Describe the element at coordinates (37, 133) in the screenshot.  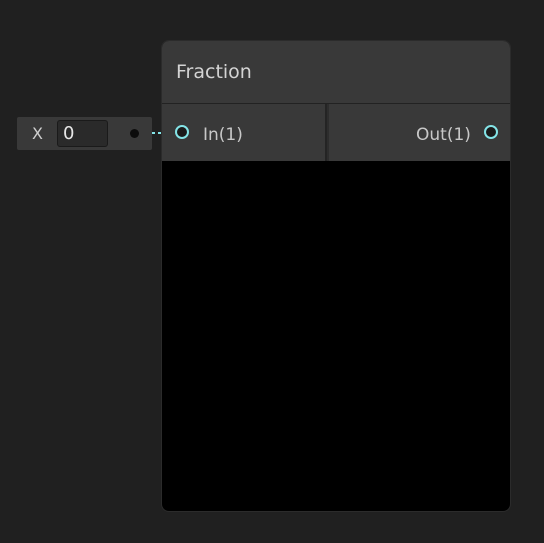
I see `inline-input-label: X` at that location.